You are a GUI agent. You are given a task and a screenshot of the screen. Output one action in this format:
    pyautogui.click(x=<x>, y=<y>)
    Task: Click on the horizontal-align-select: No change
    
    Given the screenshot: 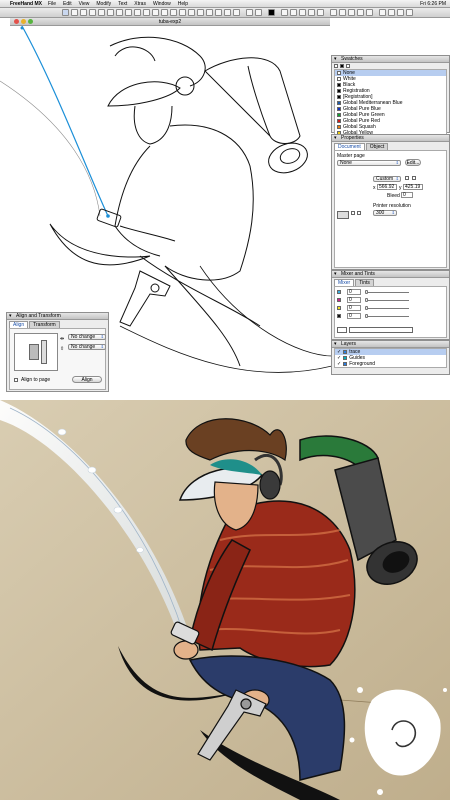 What is the action you would take?
    pyautogui.click(x=87, y=337)
    